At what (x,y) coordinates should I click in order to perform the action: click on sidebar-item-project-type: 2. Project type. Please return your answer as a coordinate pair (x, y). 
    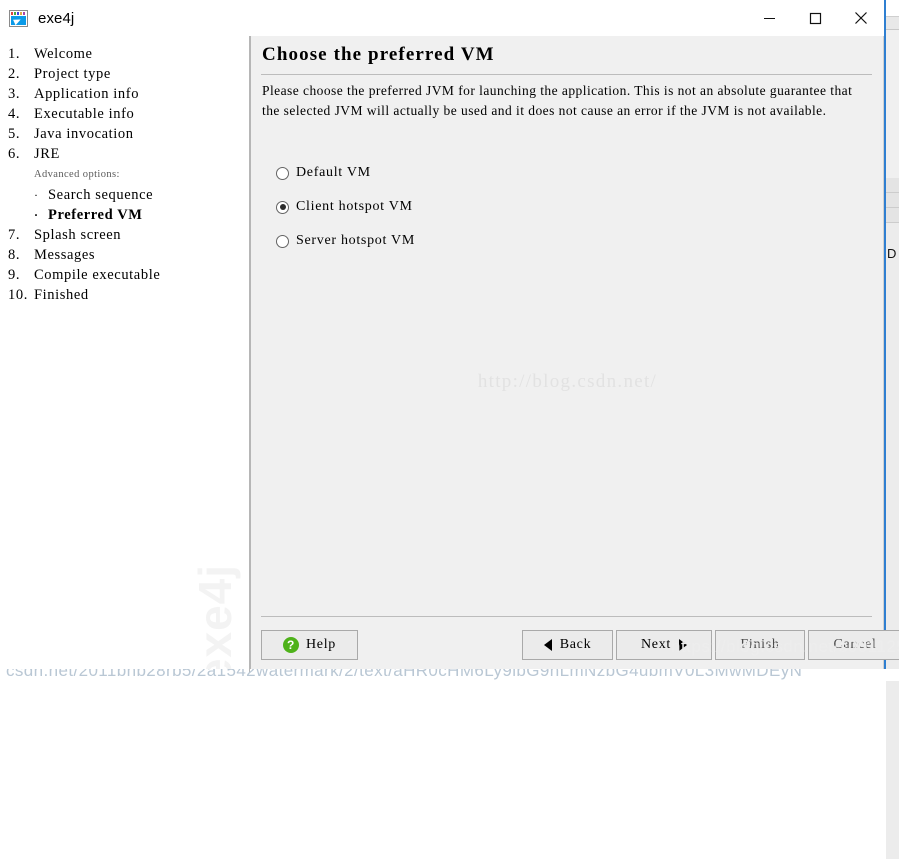
    Looking at the image, I should click on (126, 76).